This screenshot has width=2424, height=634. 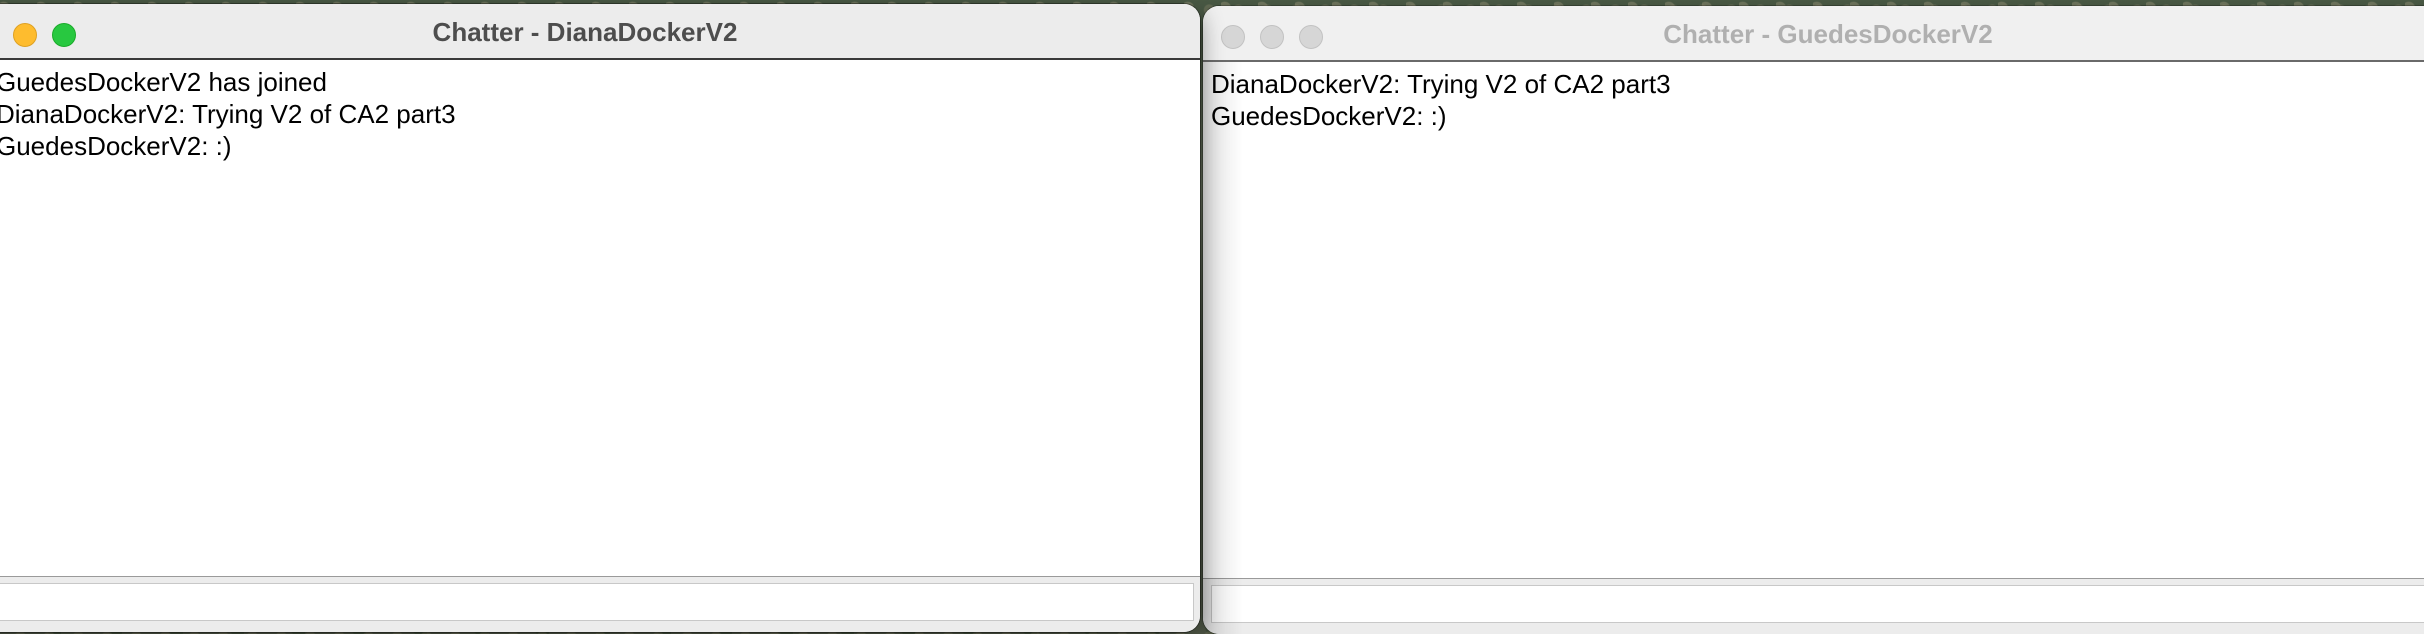 What do you see at coordinates (585, 32) in the screenshot?
I see `window-title: Chatter - DianaDockerV2` at bounding box center [585, 32].